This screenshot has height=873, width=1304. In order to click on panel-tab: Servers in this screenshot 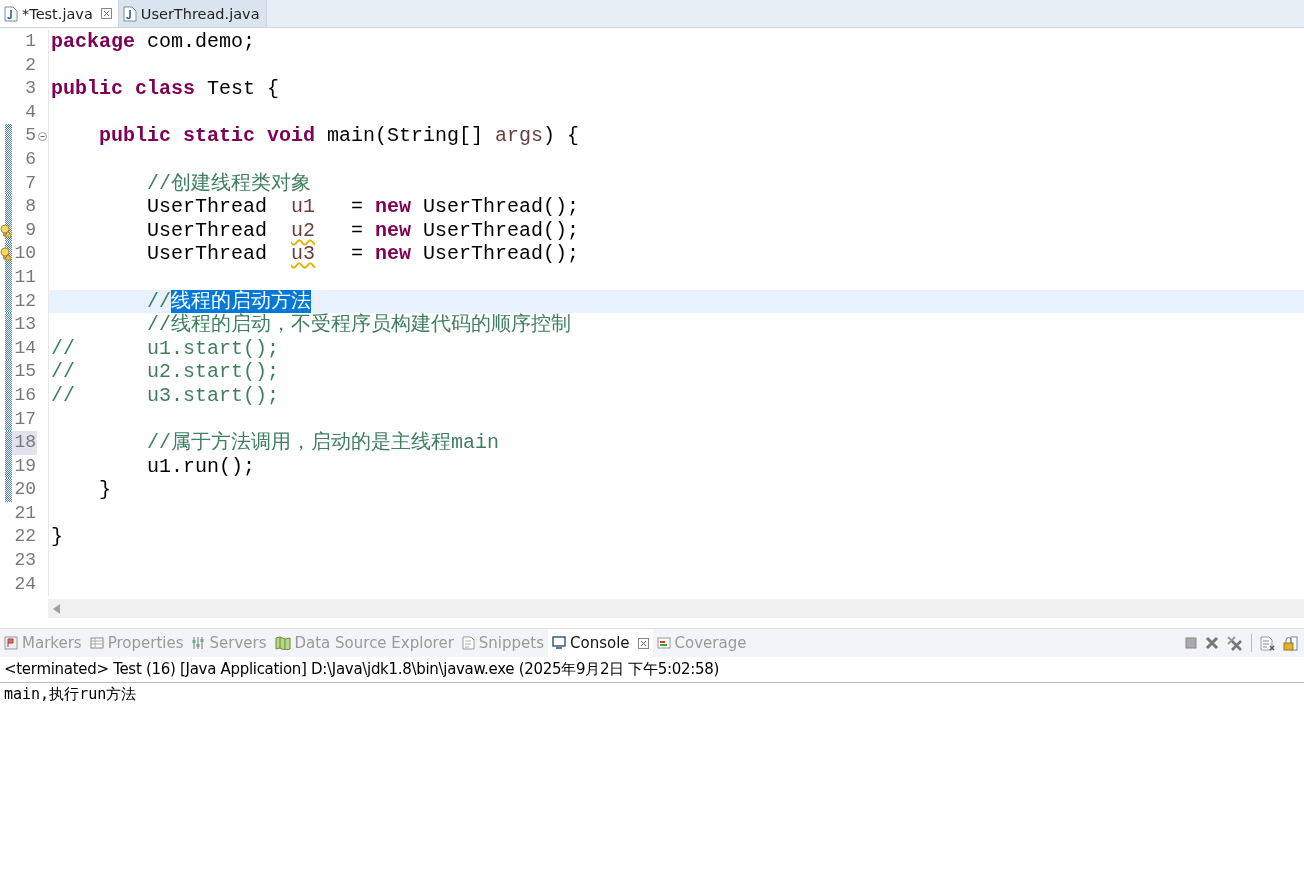, I will do `click(229, 643)`.